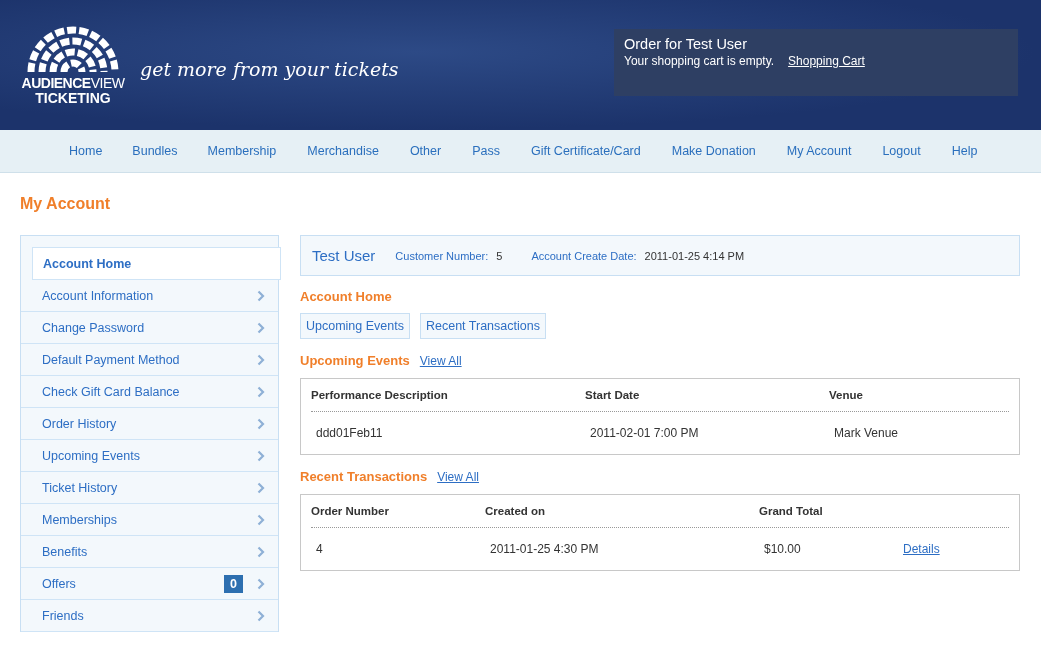  What do you see at coordinates (584, 255) in the screenshot?
I see `create-date-label: Account Create Date:` at bounding box center [584, 255].